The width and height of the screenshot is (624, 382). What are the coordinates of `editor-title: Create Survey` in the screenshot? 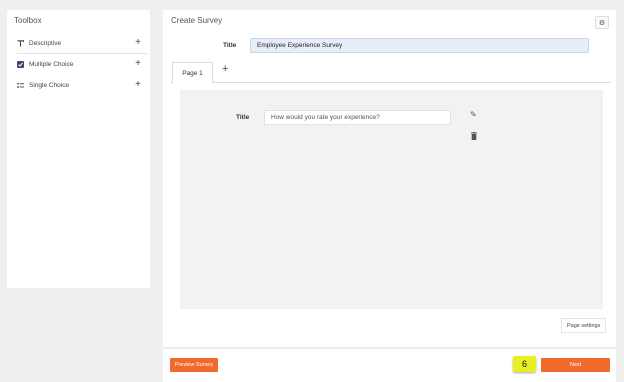 It's located at (197, 20).